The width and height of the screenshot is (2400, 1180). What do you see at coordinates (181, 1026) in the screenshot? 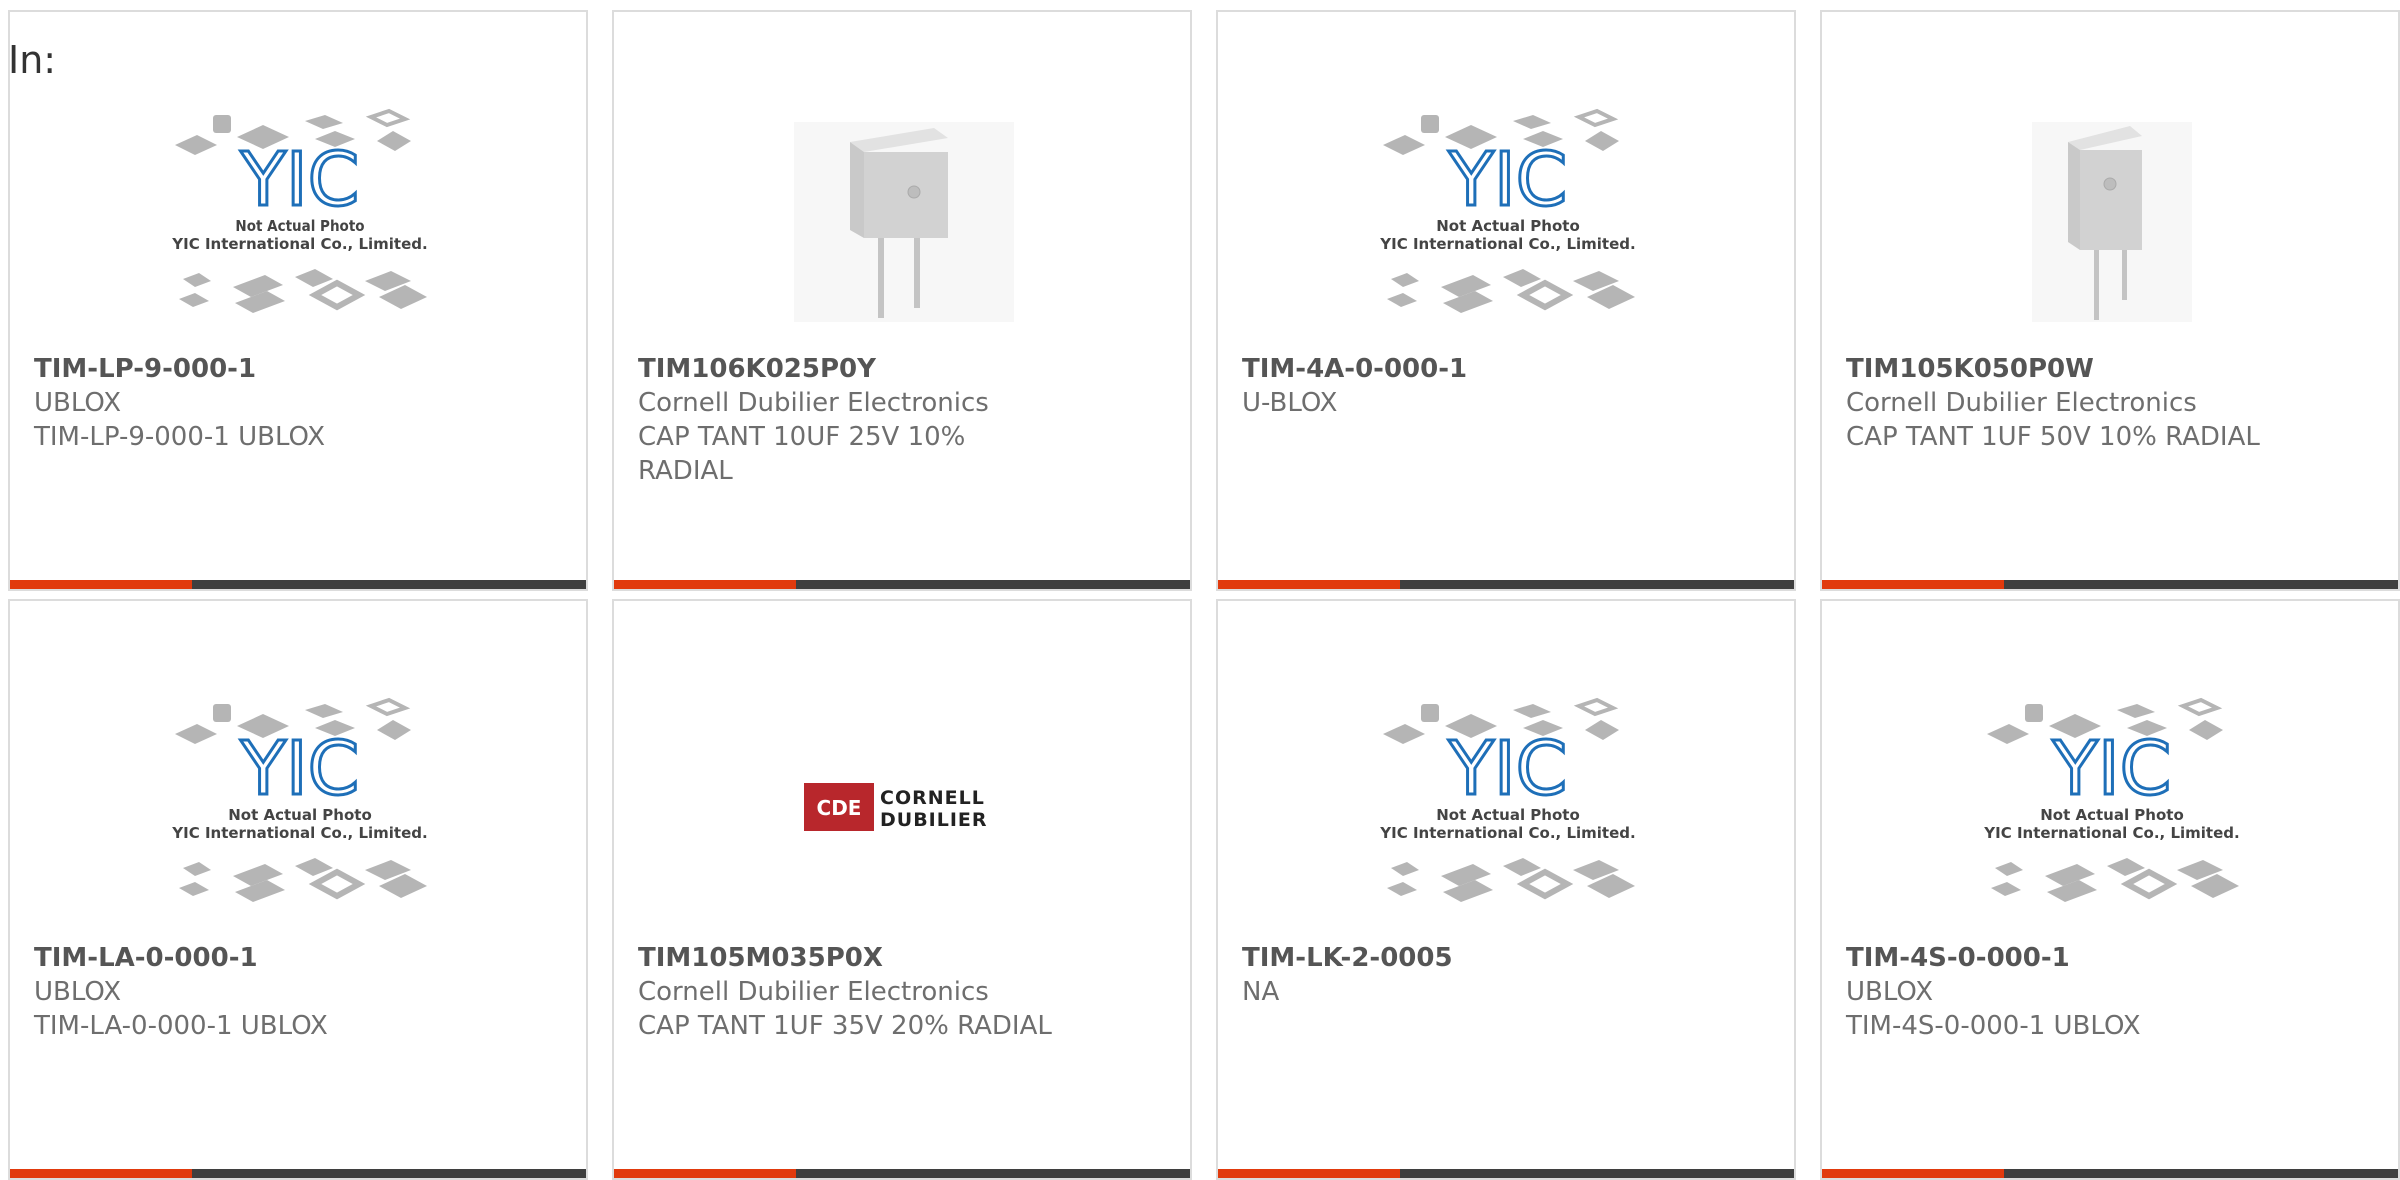
I see `description: TIM-LA-0-000-1 UBLOX` at bounding box center [181, 1026].